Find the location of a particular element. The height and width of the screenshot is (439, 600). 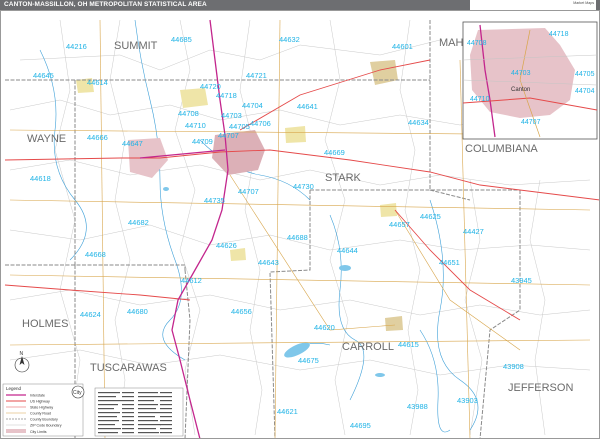

zip-label: 44625 is located at coordinates (430, 216).